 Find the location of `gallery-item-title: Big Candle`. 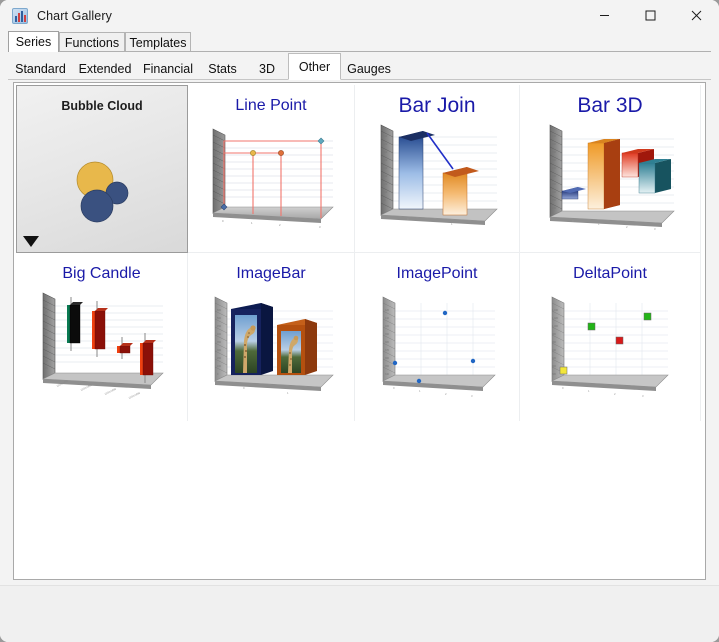

gallery-item-title: Big Candle is located at coordinates (101, 273).